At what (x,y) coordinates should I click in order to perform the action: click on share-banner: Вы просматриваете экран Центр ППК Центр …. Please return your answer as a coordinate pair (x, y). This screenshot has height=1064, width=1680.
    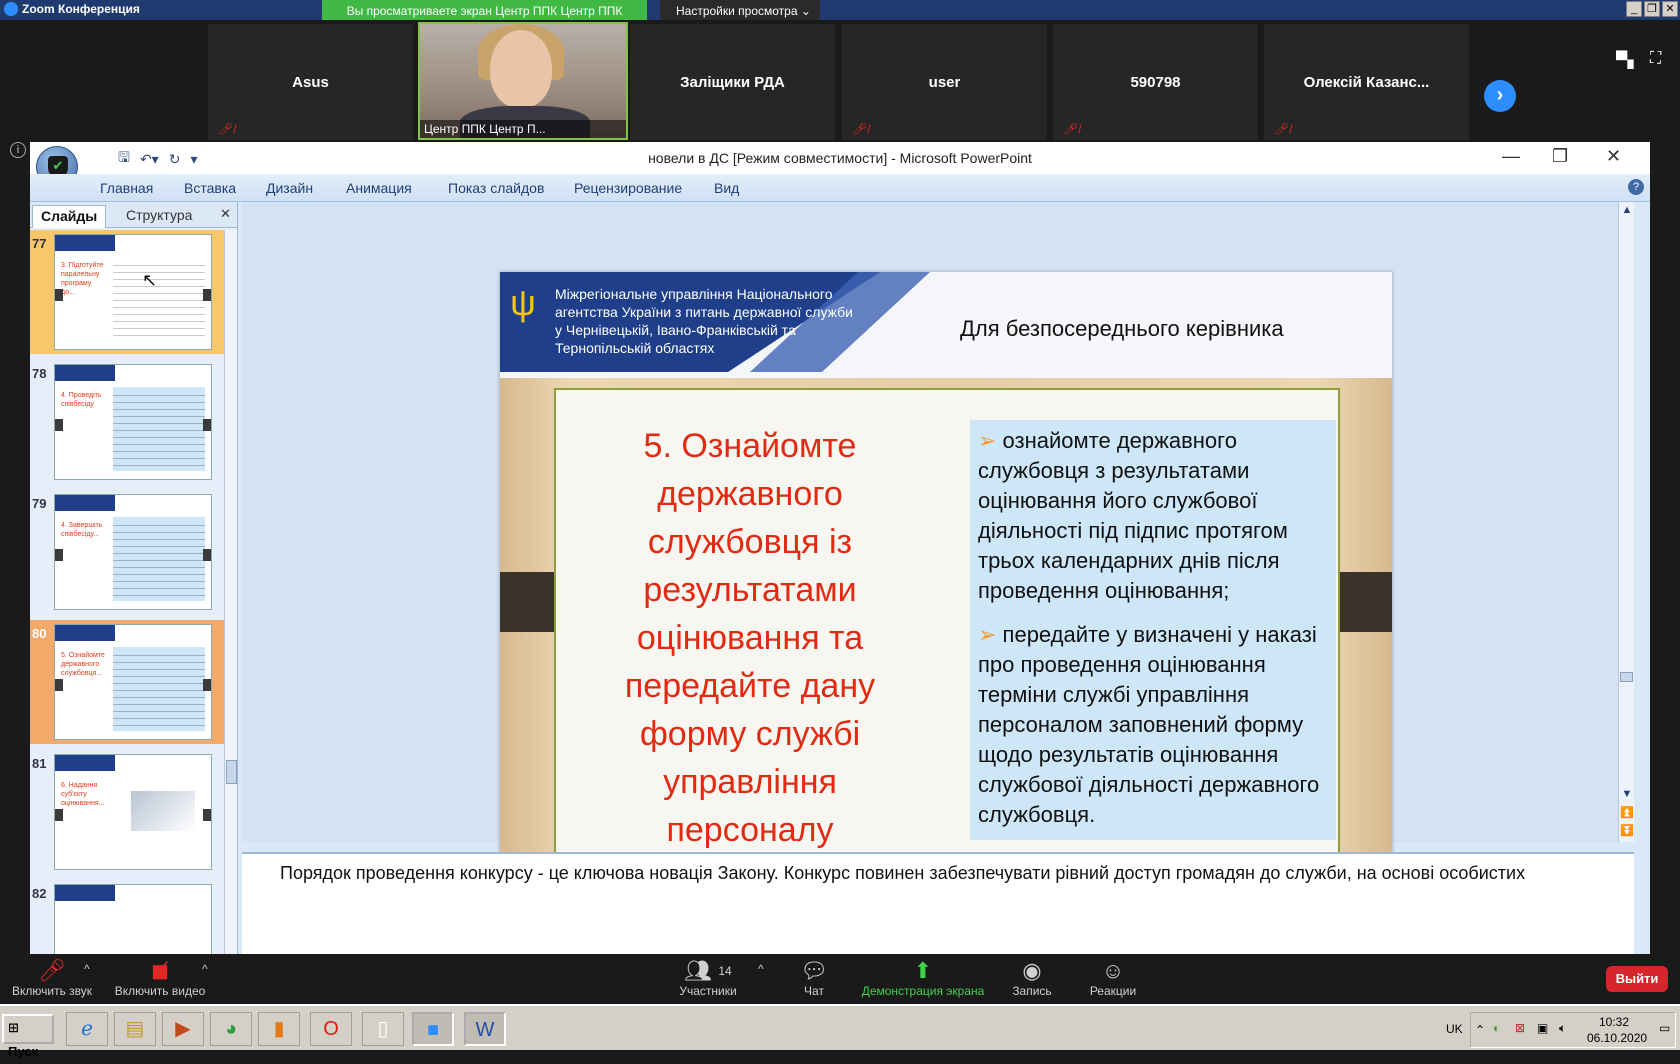
    Looking at the image, I should click on (484, 11).